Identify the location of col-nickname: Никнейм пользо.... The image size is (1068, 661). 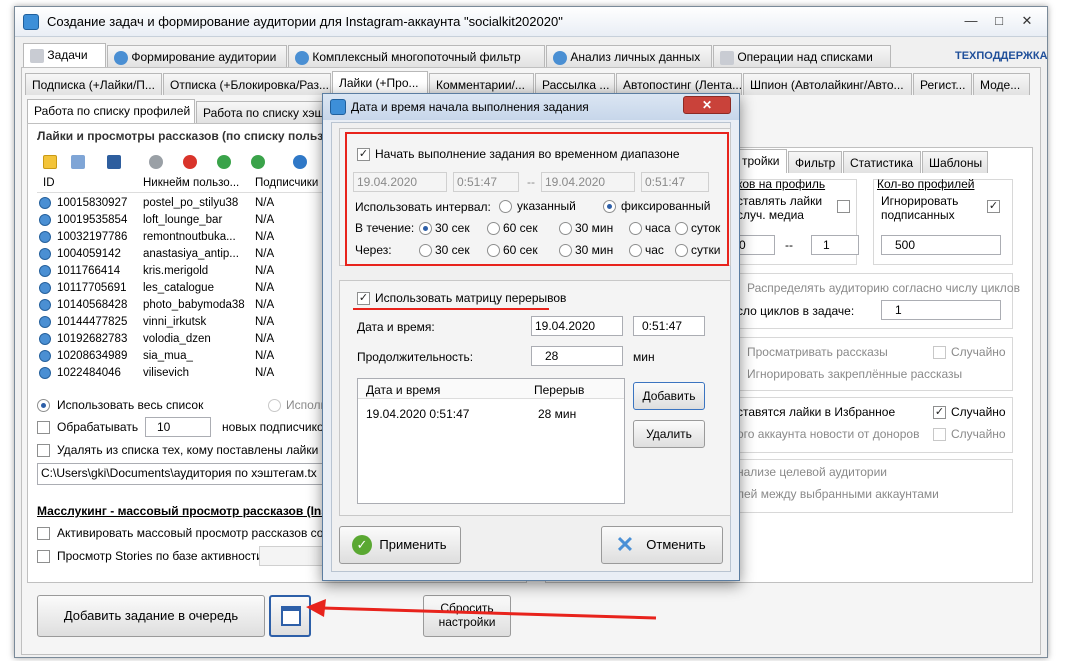
(191, 183).